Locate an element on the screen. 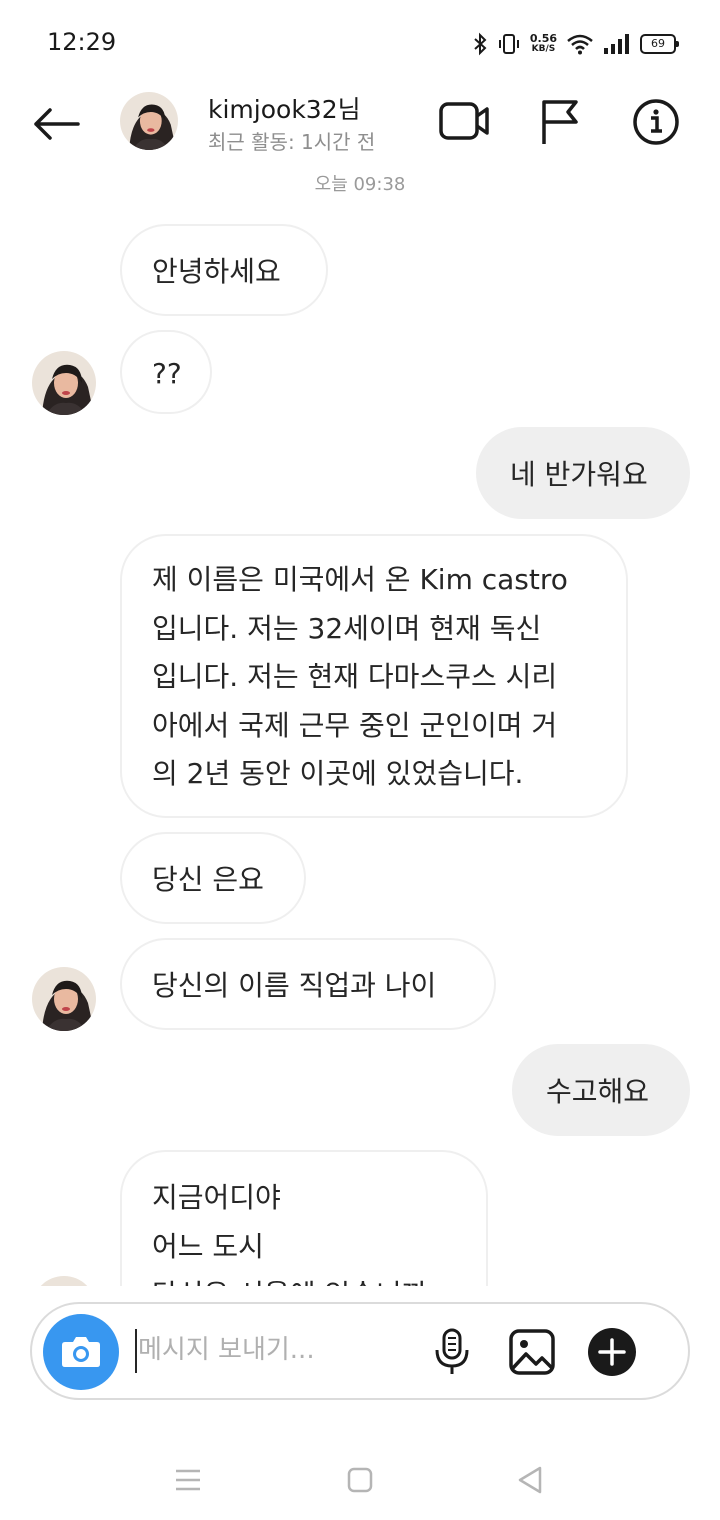  incoming-message: 당신의 이름 직업과 나이 is located at coordinates (308, 984).